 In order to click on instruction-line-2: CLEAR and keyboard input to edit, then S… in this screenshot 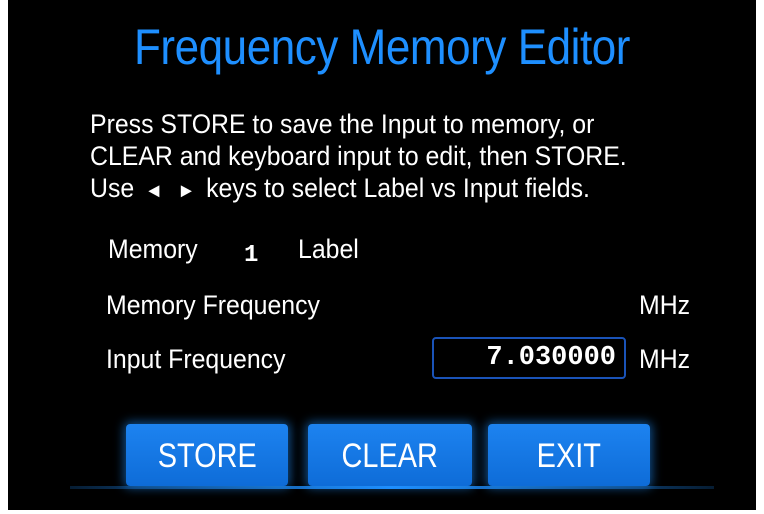, I will do `click(358, 156)`.